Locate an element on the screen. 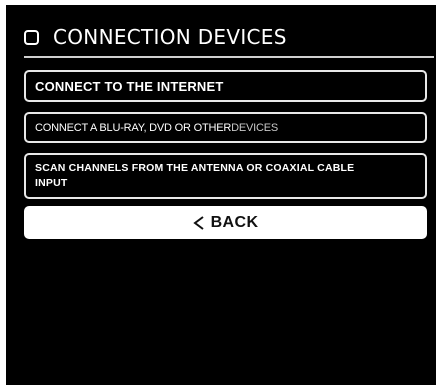 This screenshot has width=441, height=389. checkbox-icon is located at coordinates (31, 37).